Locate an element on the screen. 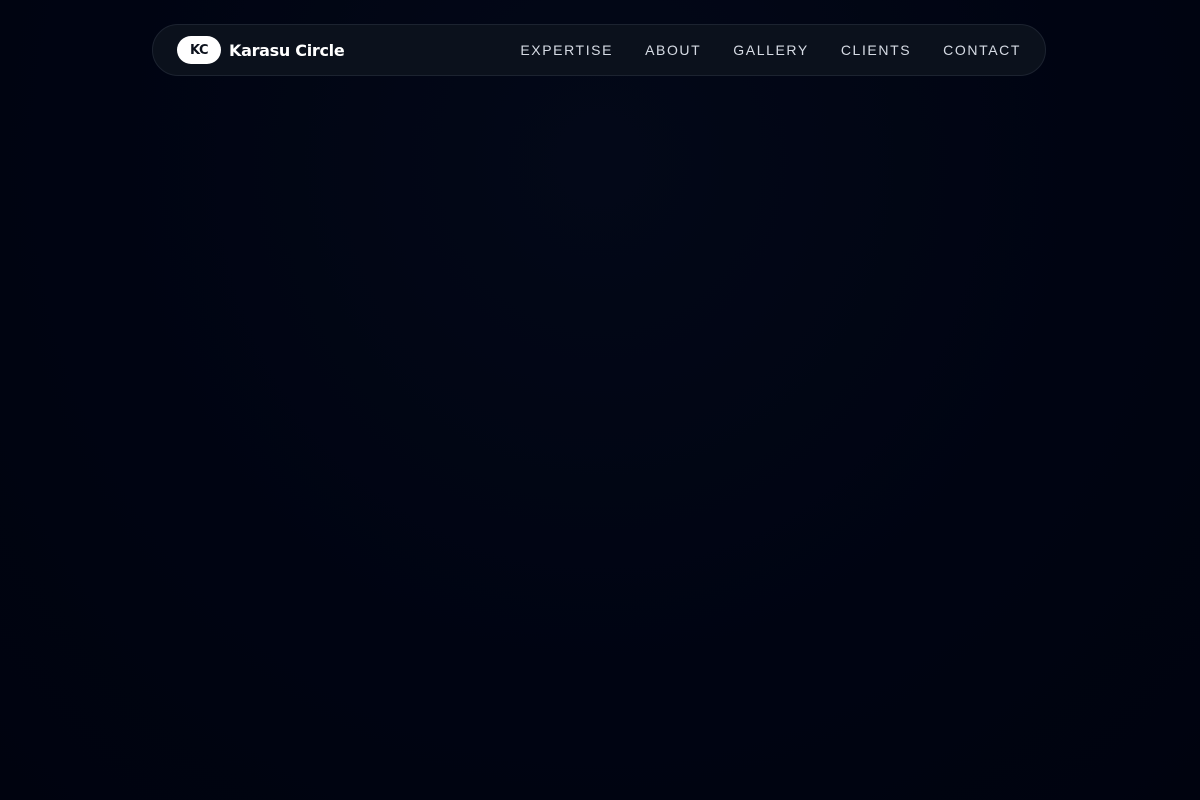 Image resolution: width=1200 pixels, height=800 pixels. nav-link-gallery: GALLERY is located at coordinates (771, 50).